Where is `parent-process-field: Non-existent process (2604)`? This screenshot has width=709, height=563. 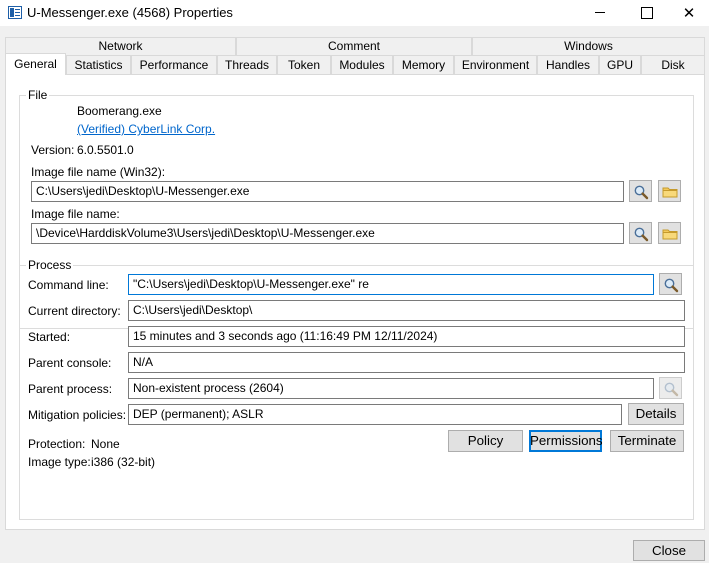 parent-process-field: Non-existent process (2604) is located at coordinates (391, 388).